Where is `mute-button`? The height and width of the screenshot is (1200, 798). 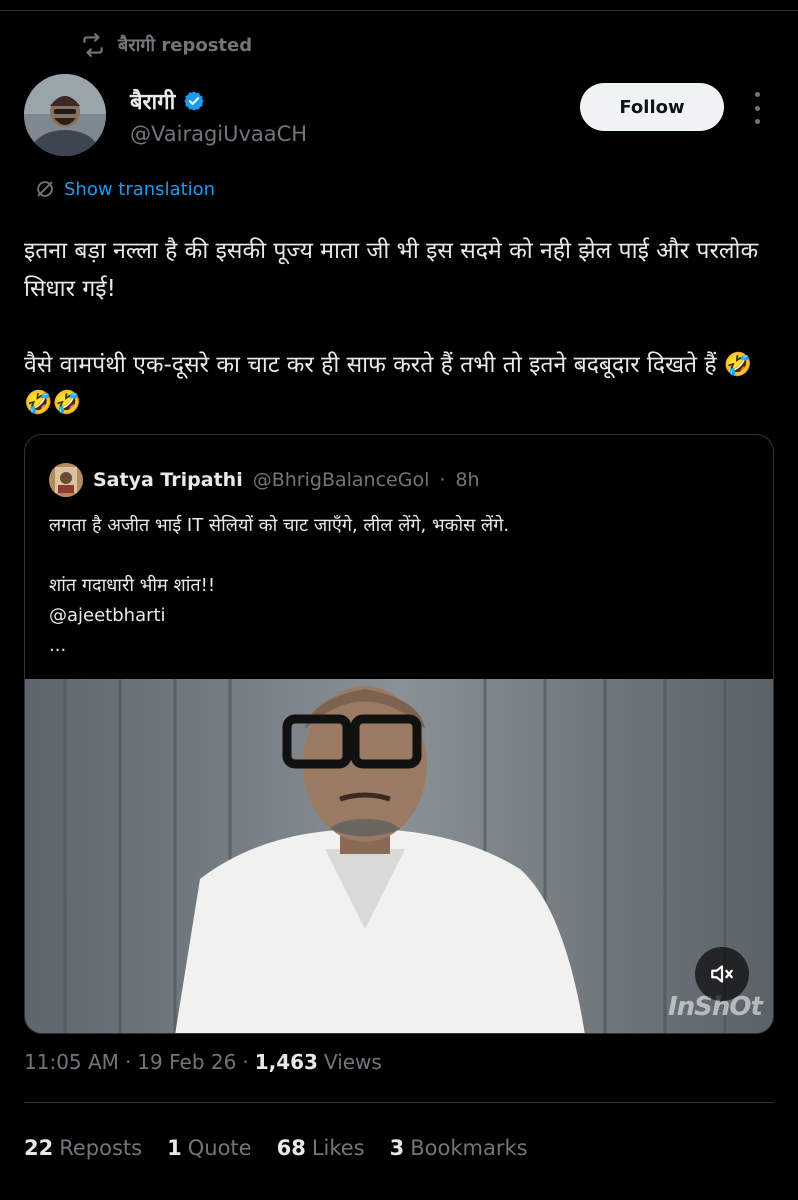
mute-button is located at coordinates (722, 974).